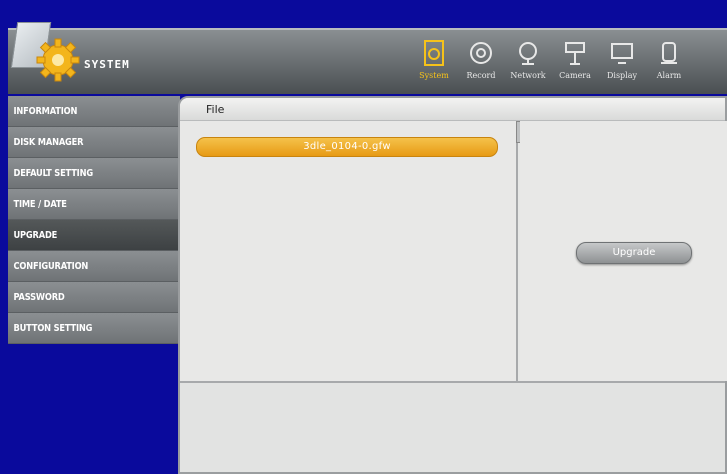 This screenshot has width=727, height=474. What do you see at coordinates (94, 173) in the screenshot?
I see `sidebar-item-default-setting: DEFAULT SETTING` at bounding box center [94, 173].